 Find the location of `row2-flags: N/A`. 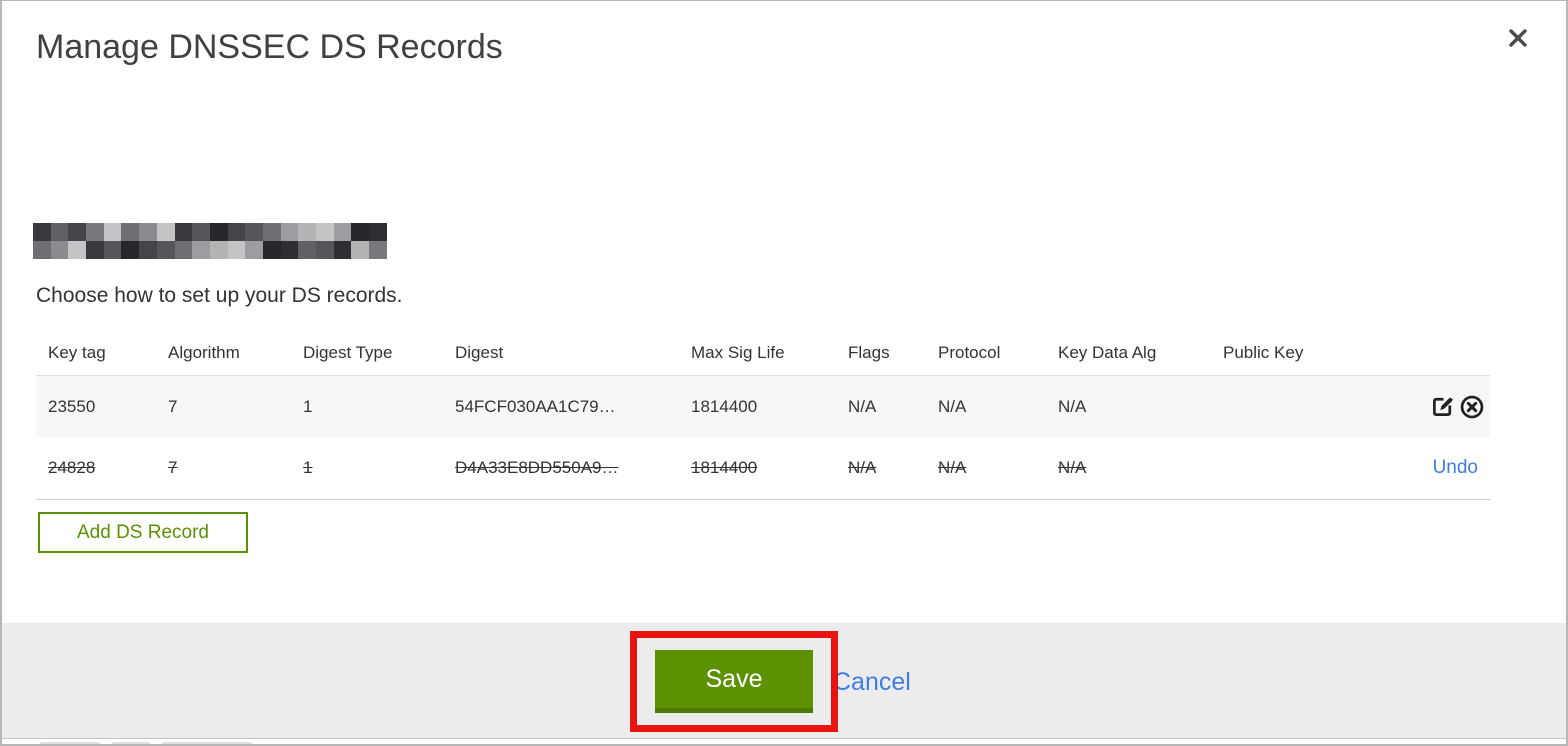

row2-flags: N/A is located at coordinates (862, 467).